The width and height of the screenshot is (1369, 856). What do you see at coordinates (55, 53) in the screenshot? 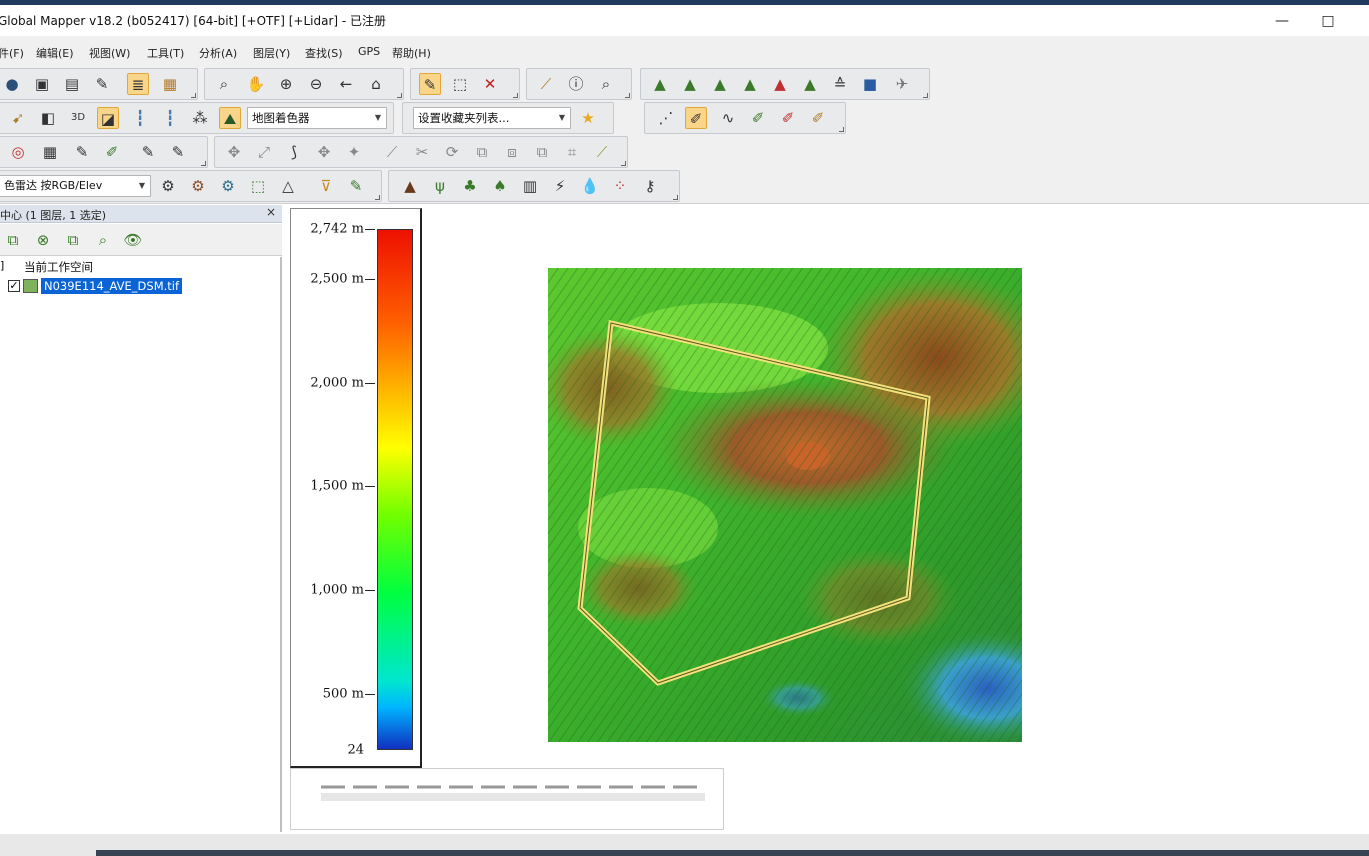
I see `menu-edit: 编辑(E)` at bounding box center [55, 53].